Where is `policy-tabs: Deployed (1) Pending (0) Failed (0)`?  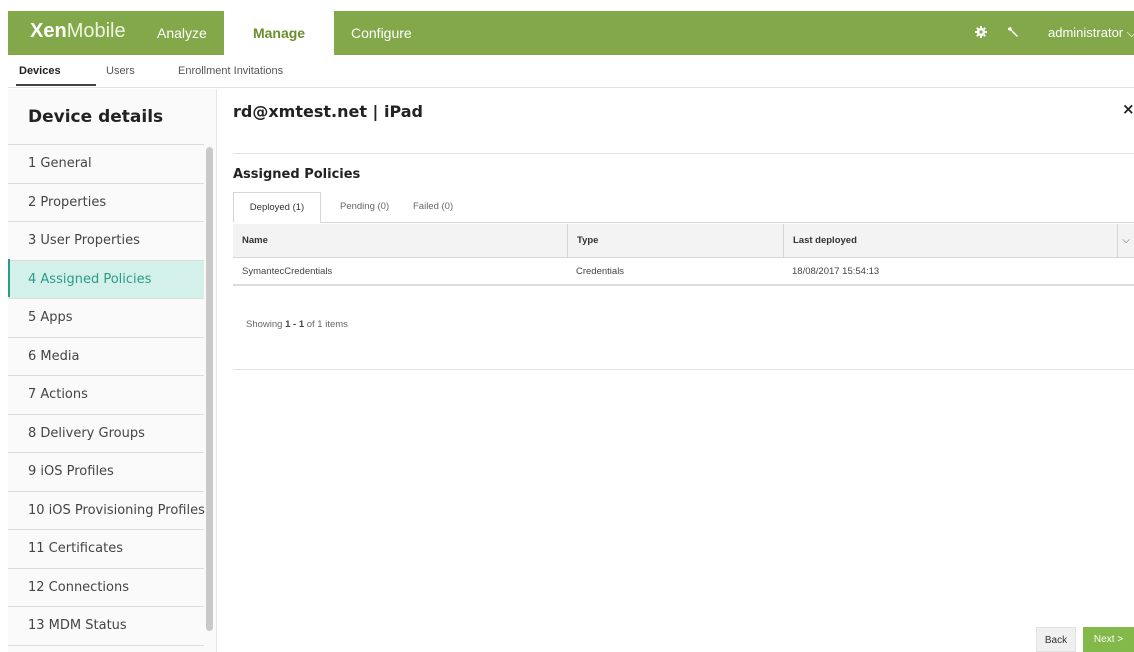 policy-tabs: Deployed (1) Pending (0) Failed (0) is located at coordinates (683, 207).